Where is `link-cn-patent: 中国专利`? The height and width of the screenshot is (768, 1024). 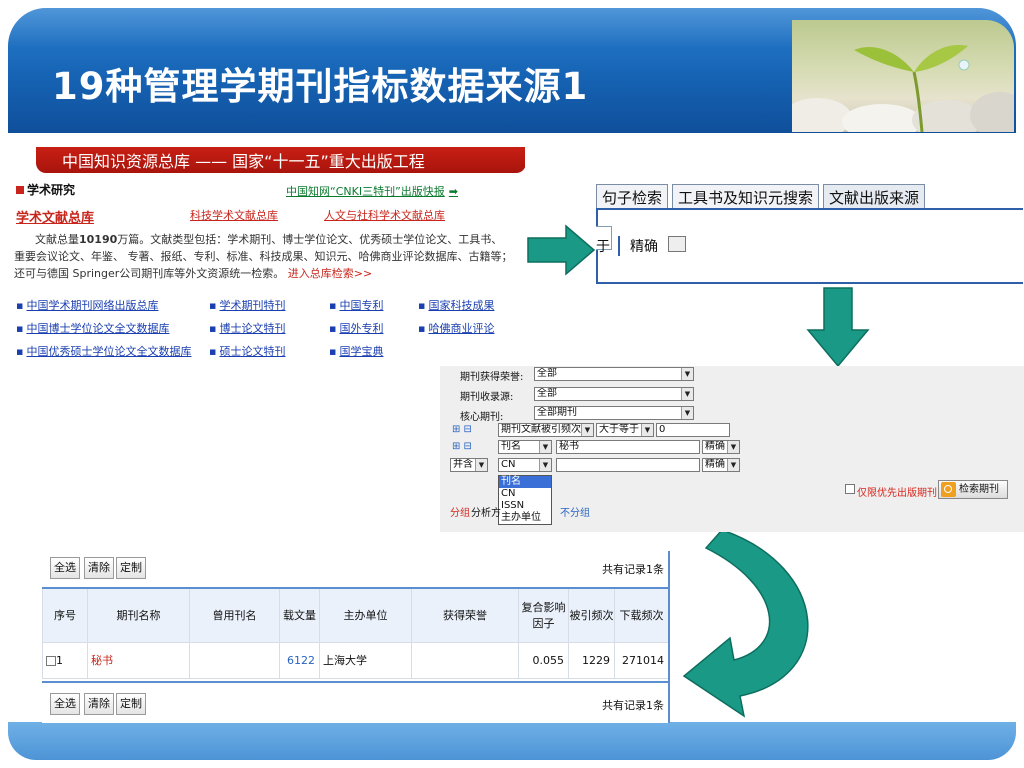 link-cn-patent: 中国专利 is located at coordinates (356, 305).